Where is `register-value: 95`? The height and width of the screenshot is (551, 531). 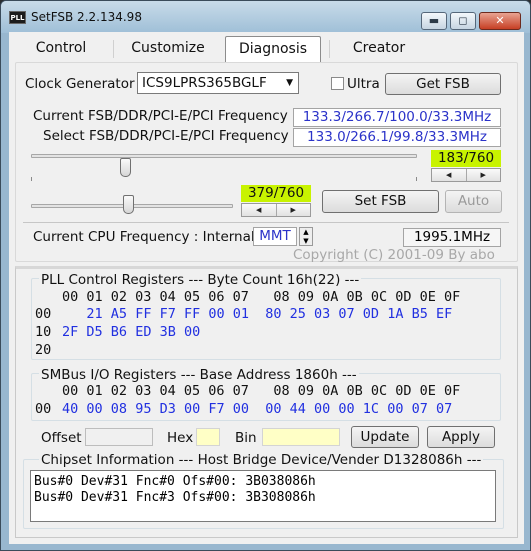 register-value: 95 is located at coordinates (143, 409).